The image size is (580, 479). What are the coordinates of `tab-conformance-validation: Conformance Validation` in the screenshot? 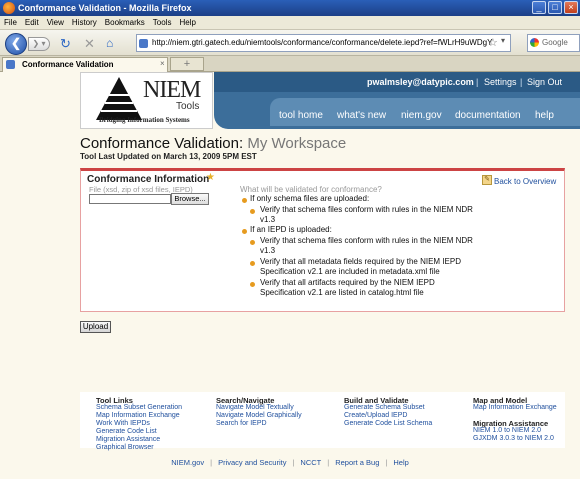 It's located at (85, 64).